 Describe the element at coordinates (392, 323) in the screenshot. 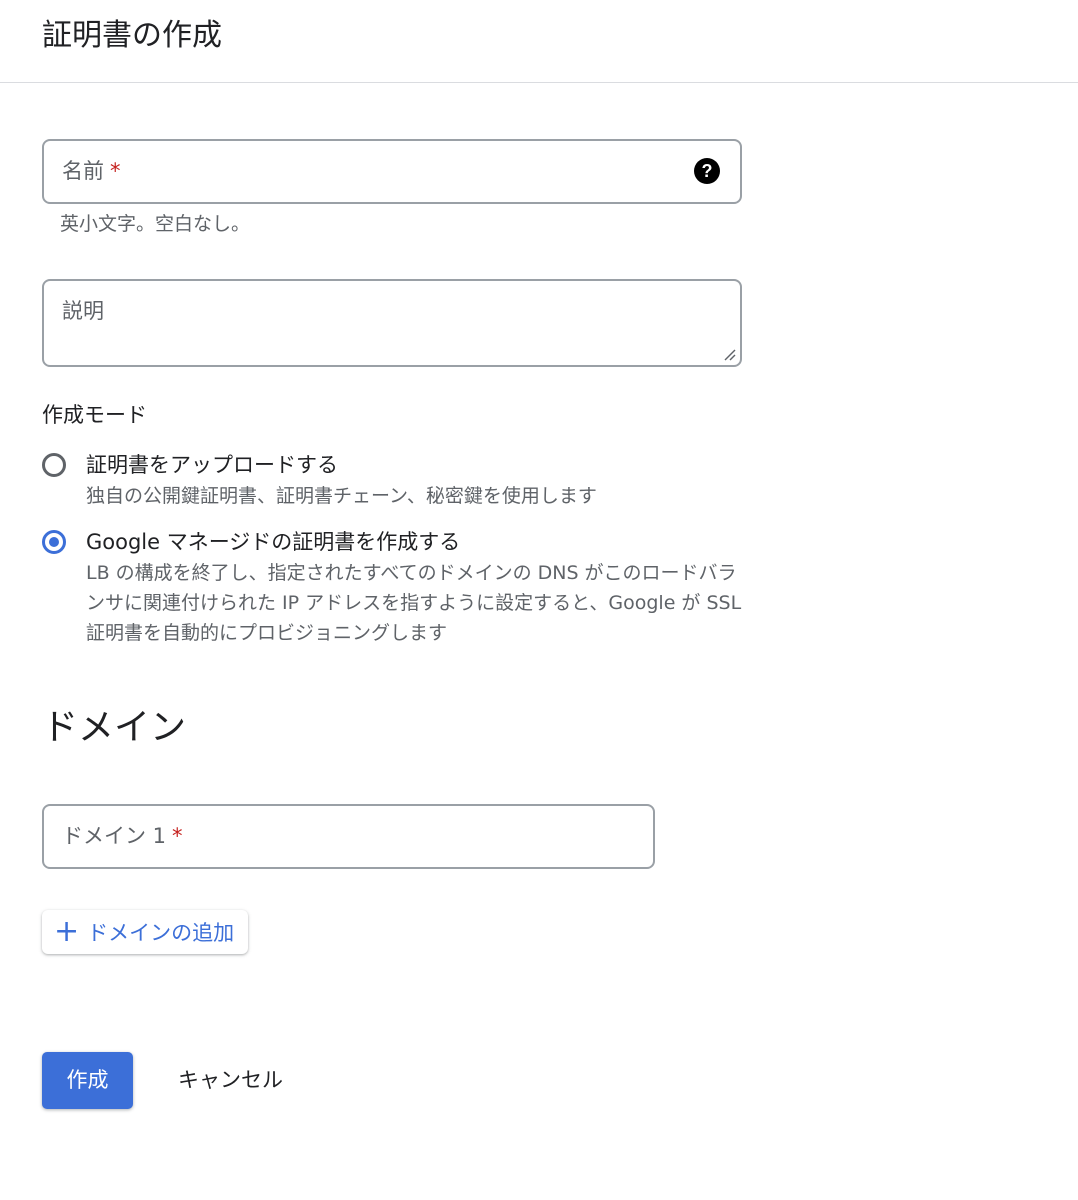

I see `description-field: 説明` at that location.